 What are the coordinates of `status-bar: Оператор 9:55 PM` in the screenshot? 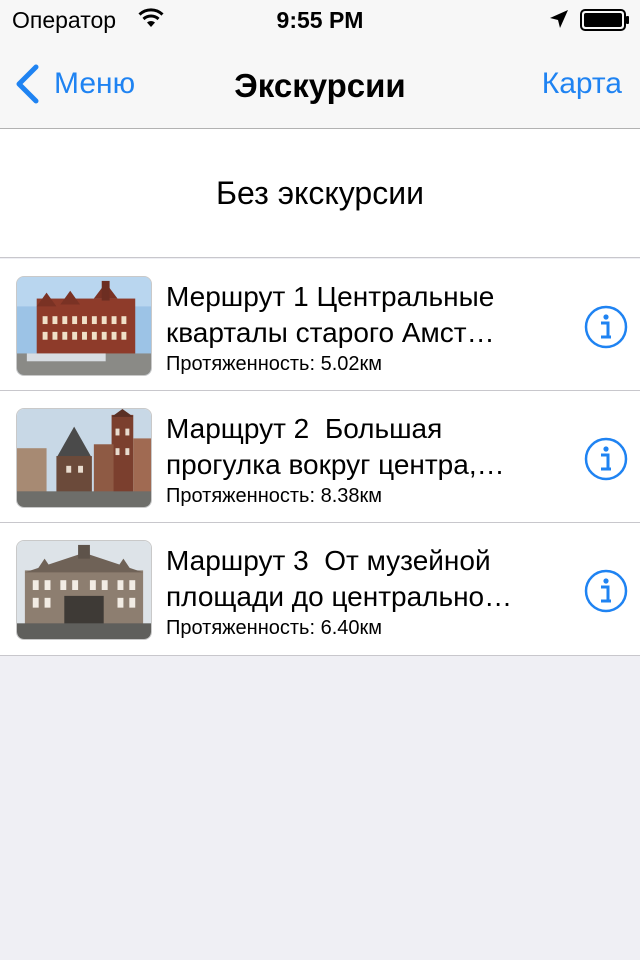 It's located at (320, 20).